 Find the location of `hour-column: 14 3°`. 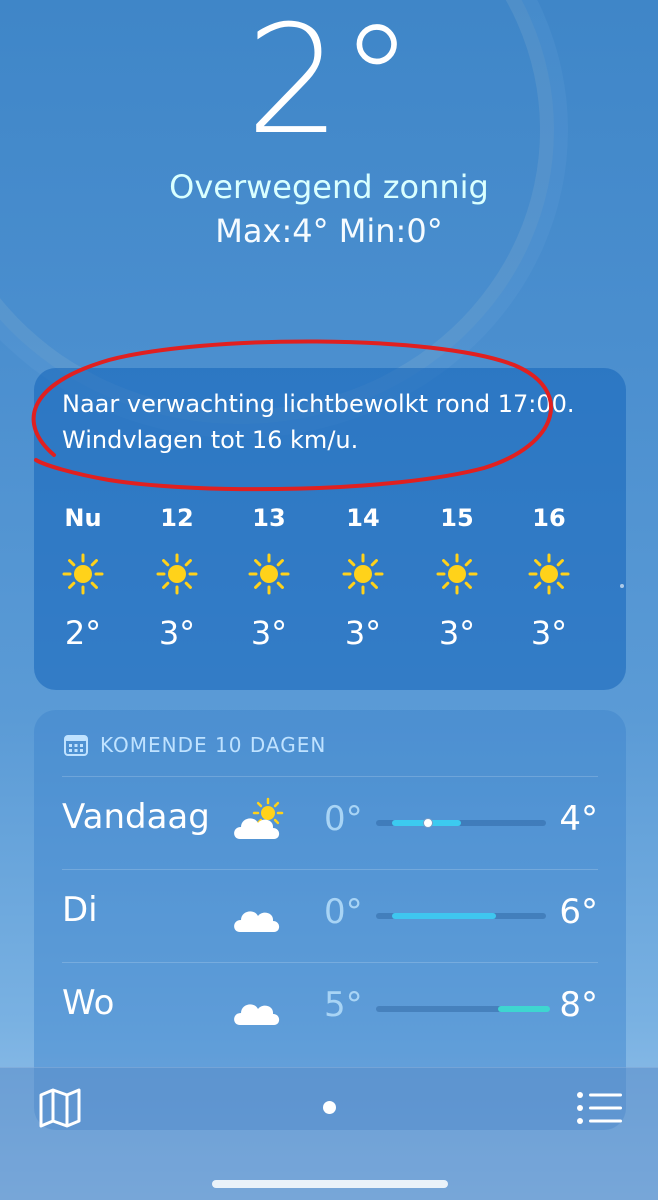

hour-column: 14 3° is located at coordinates (363, 576).